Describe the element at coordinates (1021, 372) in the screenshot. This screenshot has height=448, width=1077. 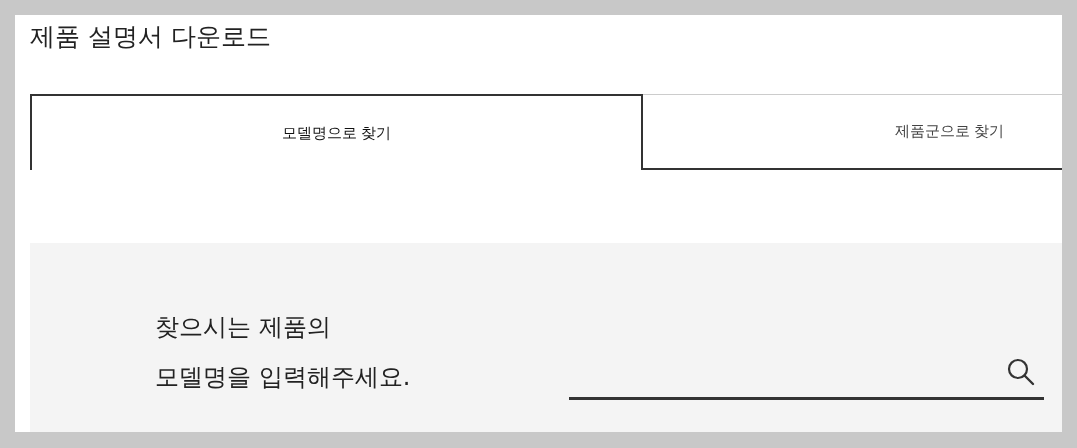
I see `search-icon` at that location.